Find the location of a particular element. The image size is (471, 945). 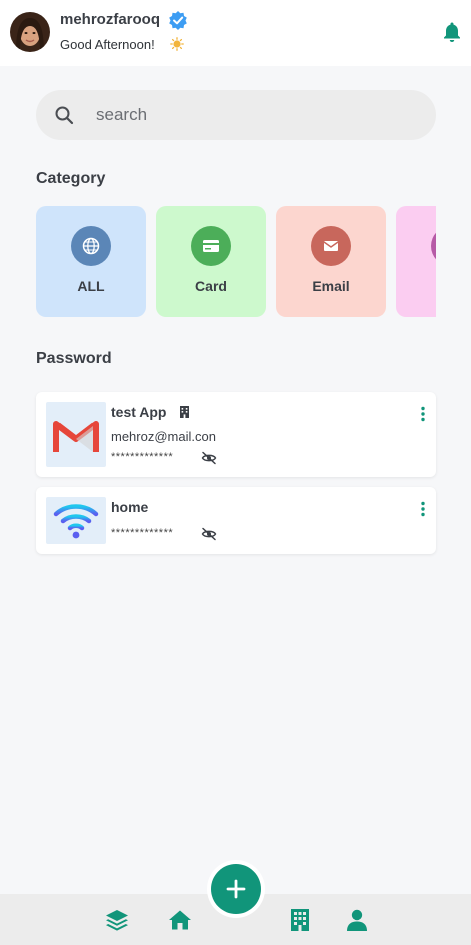

globe-icon is located at coordinates (91, 246).